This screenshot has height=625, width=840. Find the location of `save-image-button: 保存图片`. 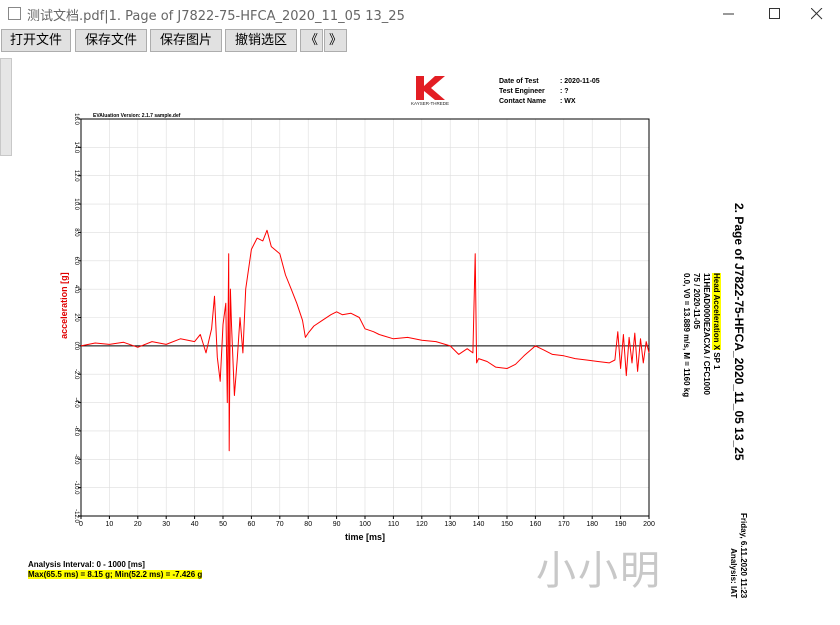

save-image-button: 保存图片 is located at coordinates (186, 40).